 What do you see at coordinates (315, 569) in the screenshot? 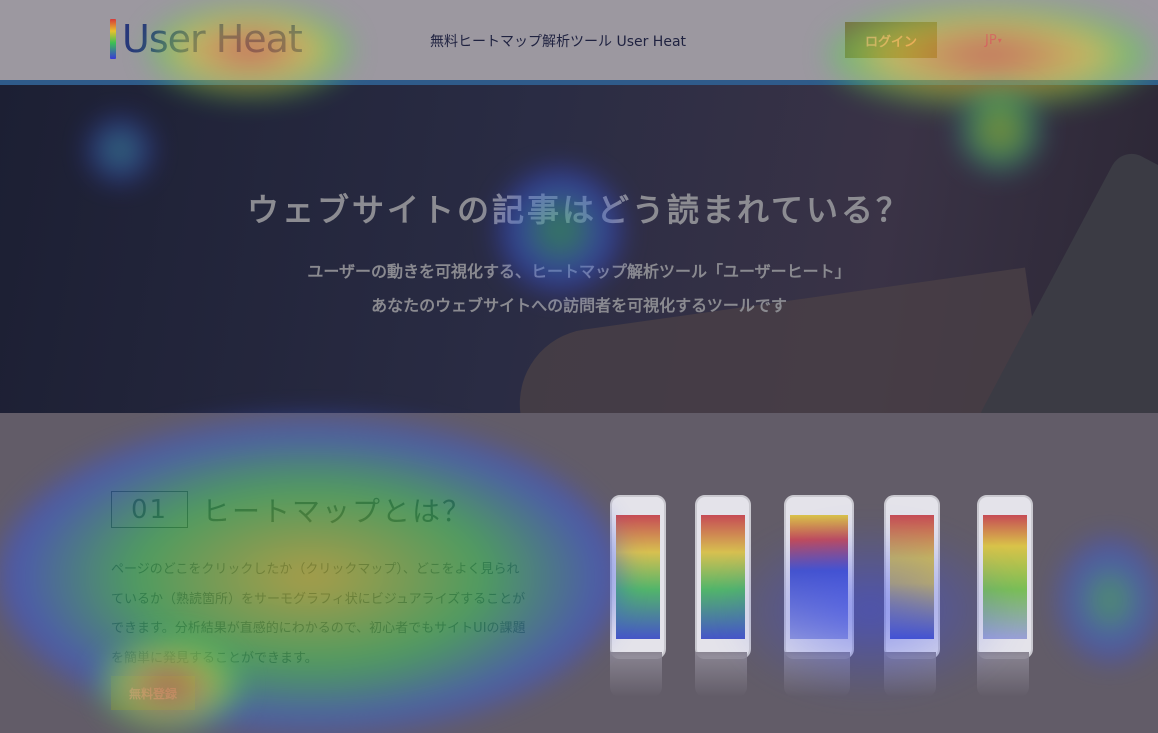
I see `description-line: ページのどこをクリックしたか（クリックマップ）、どこをよく見られ` at bounding box center [315, 569].